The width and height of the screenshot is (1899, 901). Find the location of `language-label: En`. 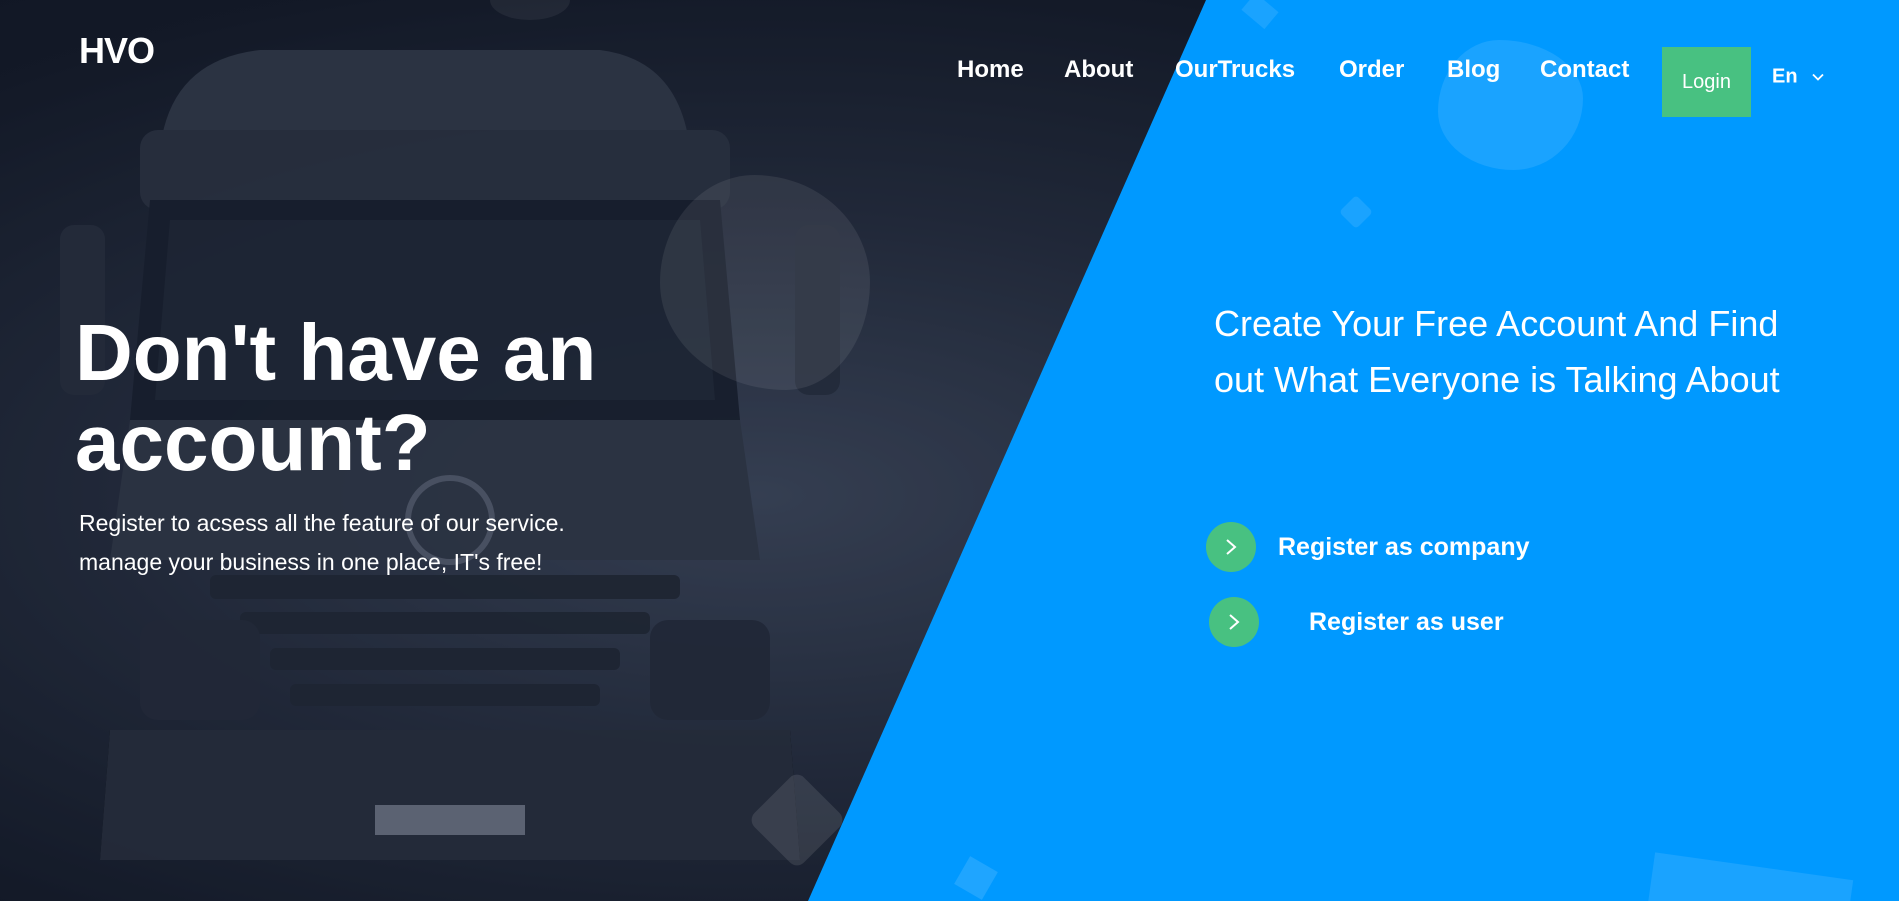

language-label: En is located at coordinates (1785, 76).